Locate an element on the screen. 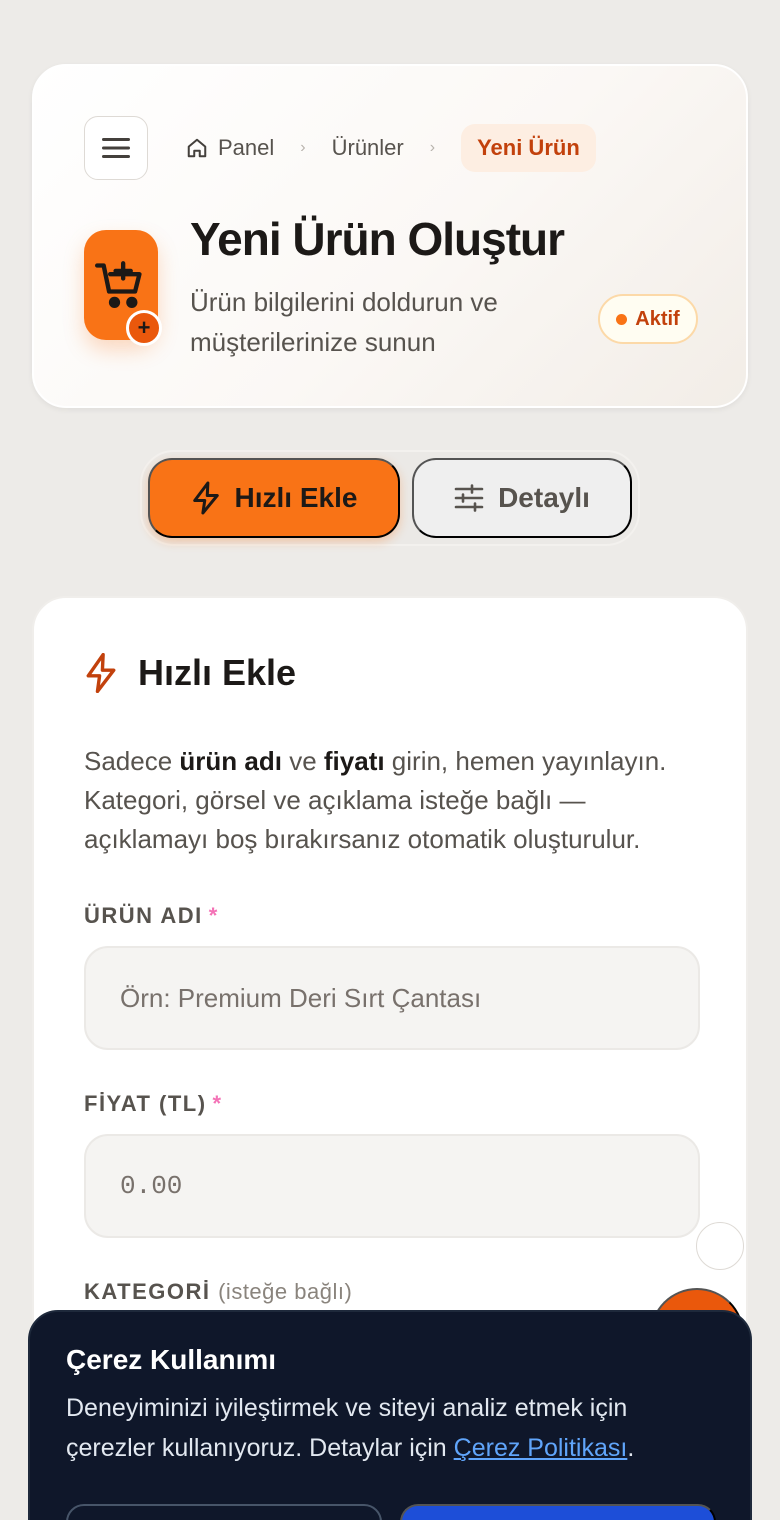 The width and height of the screenshot is (780, 1520). breadcrumb-home: Panel is located at coordinates (230, 148).